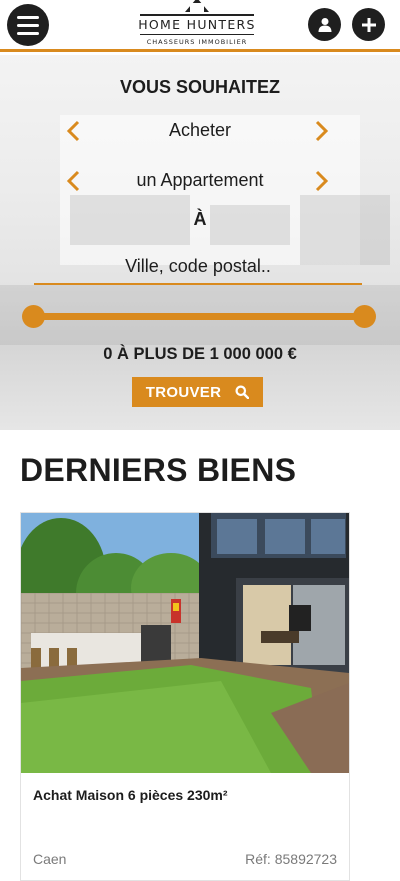  I want to click on listing-reference: Réf: 85892723, so click(291, 859).